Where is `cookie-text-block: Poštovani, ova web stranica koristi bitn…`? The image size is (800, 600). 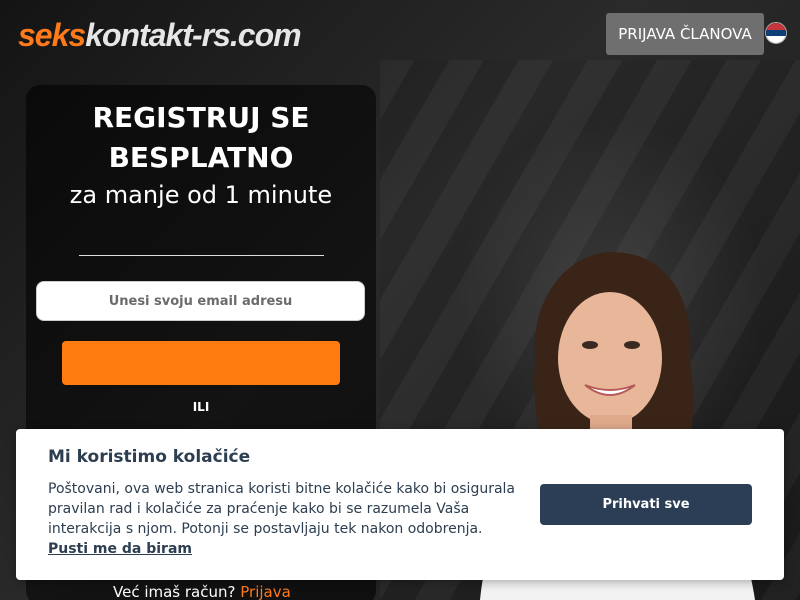 cookie-text-block: Poštovani, ova web stranica koristi bitn… is located at coordinates (283, 519).